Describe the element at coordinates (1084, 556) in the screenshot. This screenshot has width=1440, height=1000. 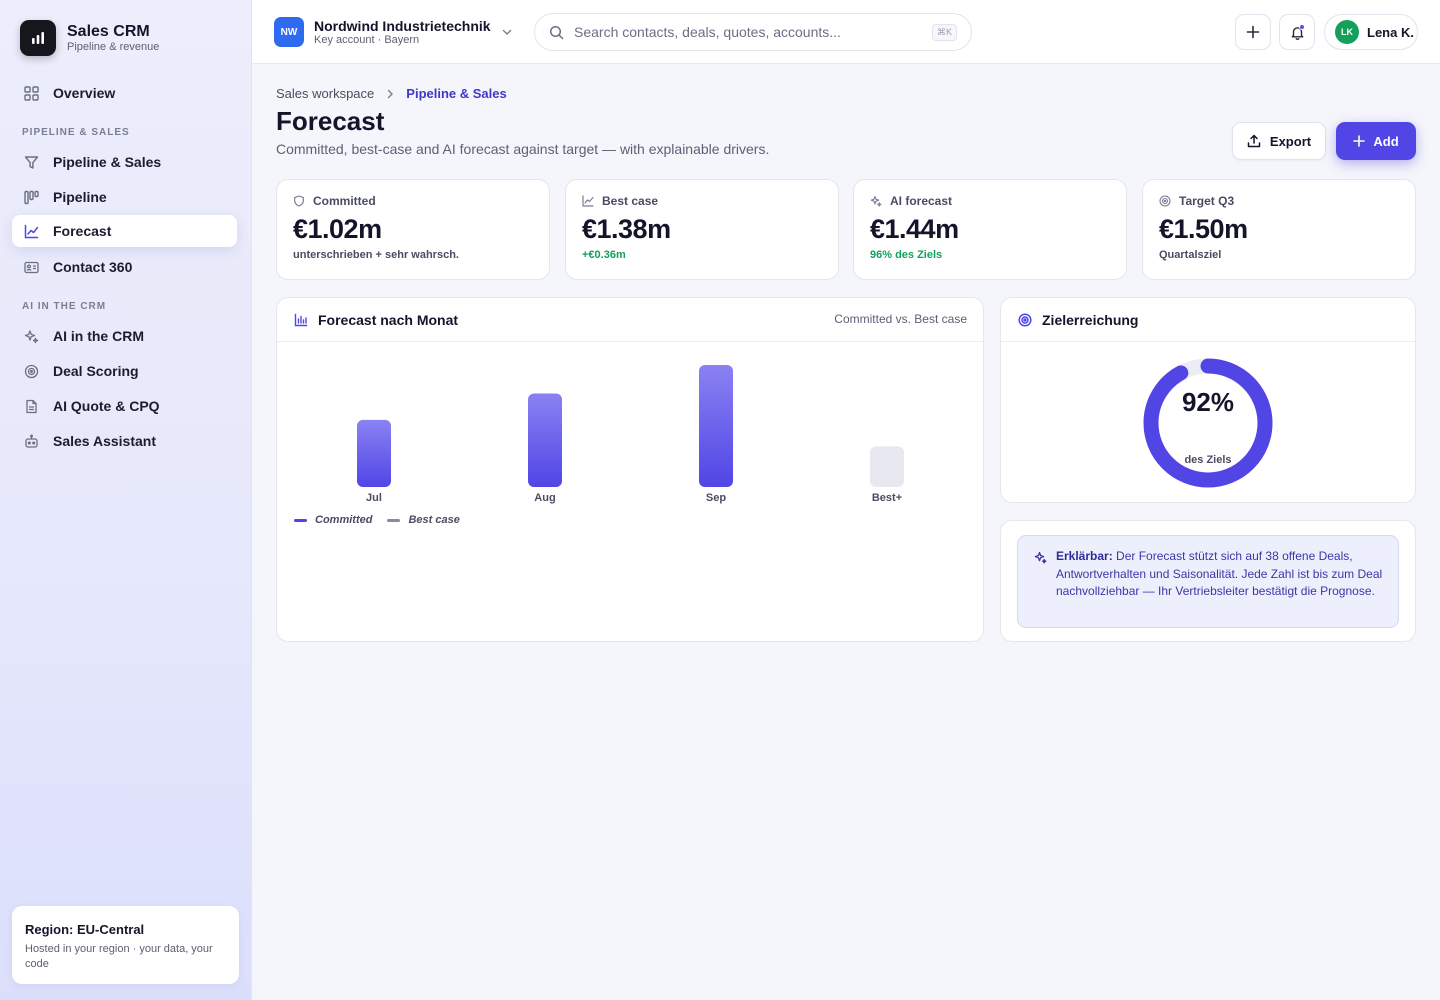
I see `explain-lead: Erklärbar:` at that location.